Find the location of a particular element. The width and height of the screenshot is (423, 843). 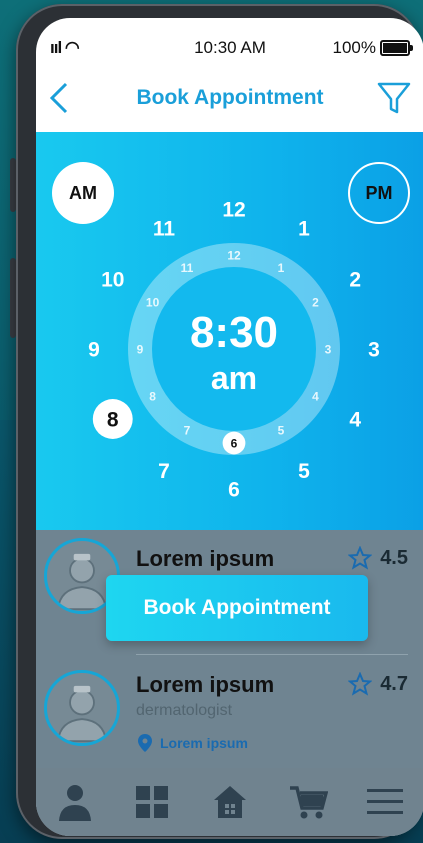

tab-cart is located at coordinates (308, 802).